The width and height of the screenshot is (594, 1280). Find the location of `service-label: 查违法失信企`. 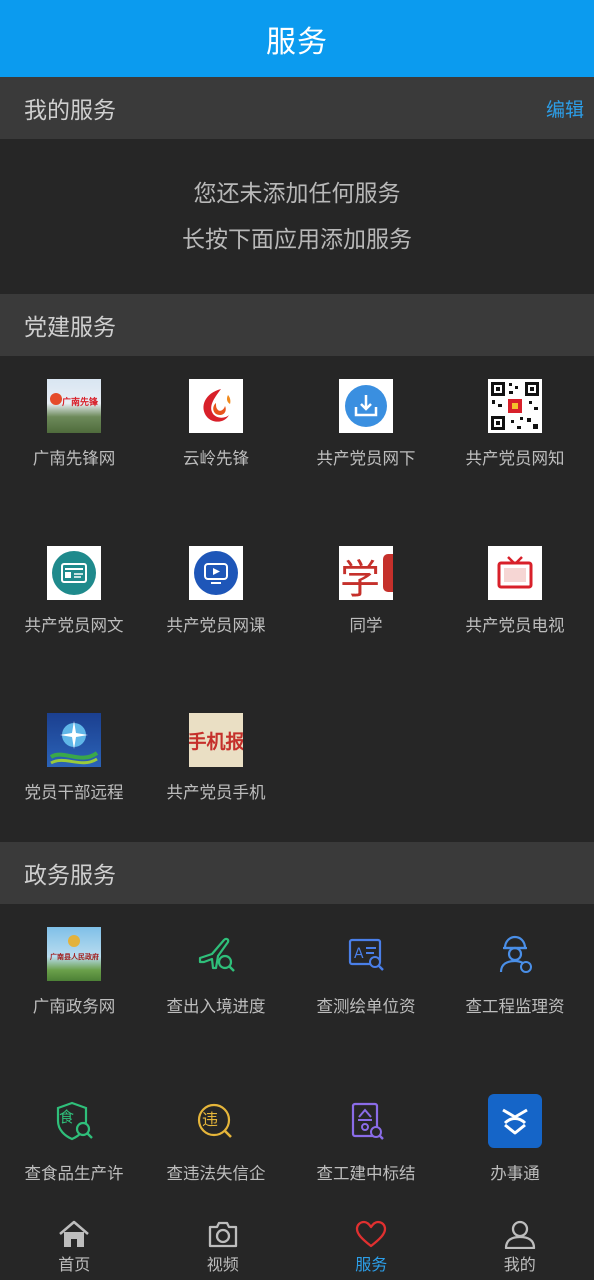

service-label: 查违法失信企 is located at coordinates (216, 1173).